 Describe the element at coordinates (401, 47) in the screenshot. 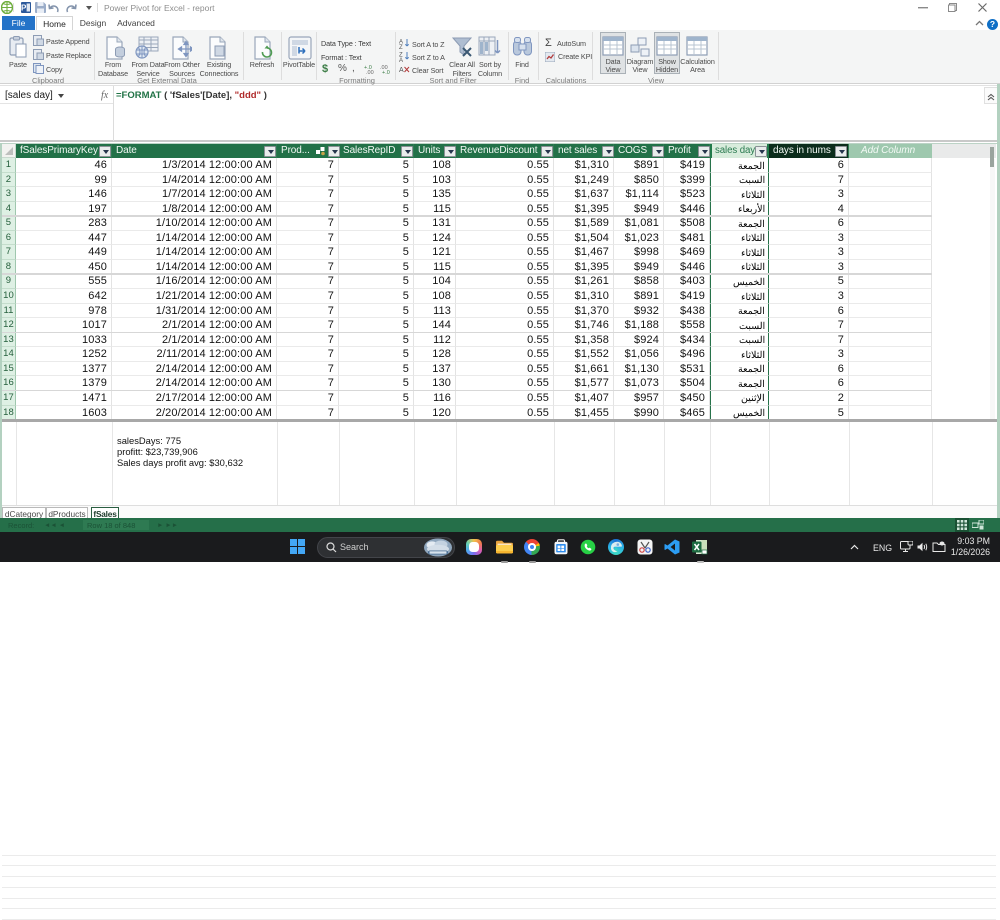

I see `svg-text: Z` at that location.